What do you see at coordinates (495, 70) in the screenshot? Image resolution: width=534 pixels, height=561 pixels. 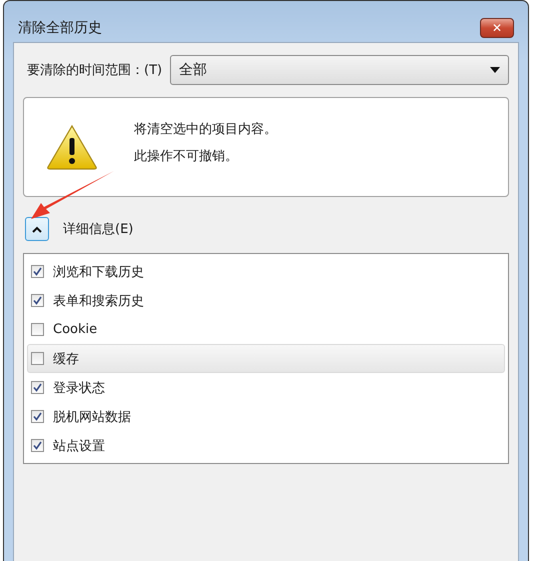 I see `dropdown-caret-icon` at bounding box center [495, 70].